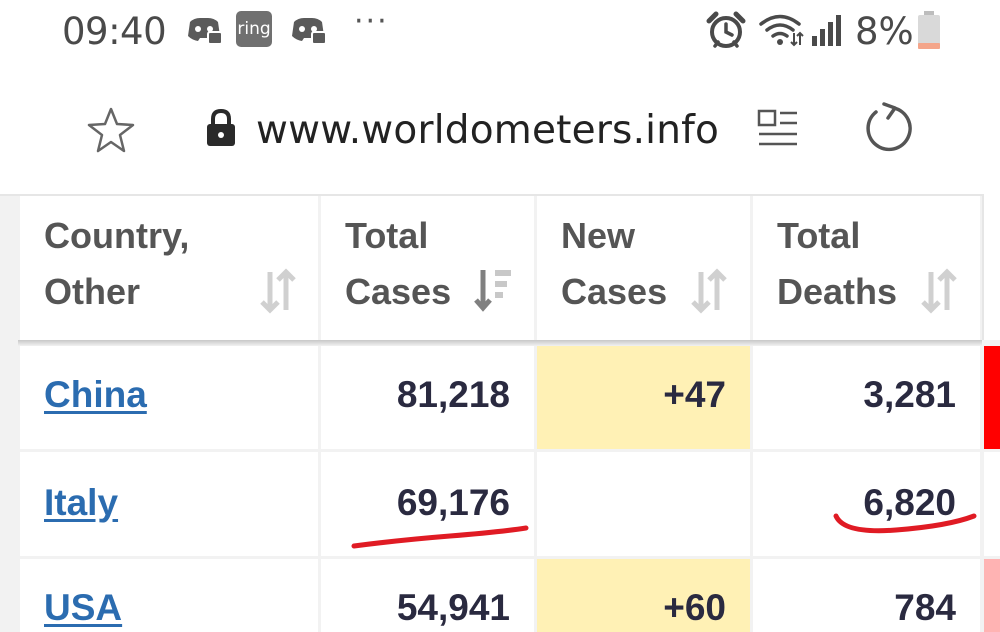 Image resolution: width=1000 pixels, height=632 pixels. What do you see at coordinates (991, 267) in the screenshot?
I see `table-edge` at bounding box center [991, 267].